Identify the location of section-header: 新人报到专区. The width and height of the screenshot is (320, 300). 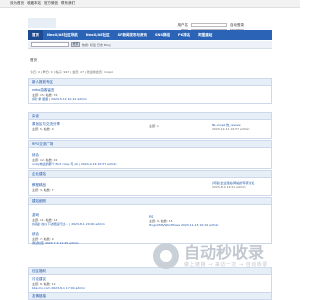
(150, 82).